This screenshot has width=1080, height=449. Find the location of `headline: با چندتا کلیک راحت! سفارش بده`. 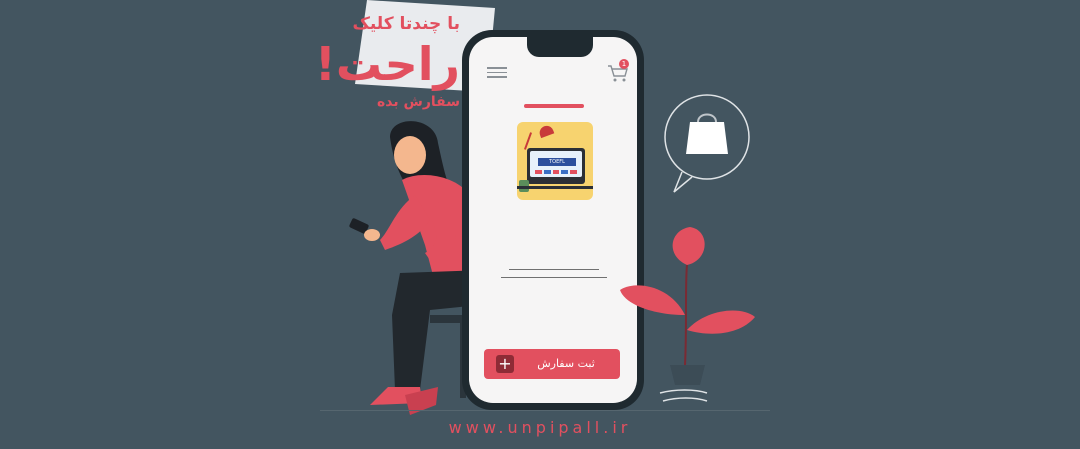

headline: با چندتا کلیک راحت! سفارش بده is located at coordinates (375, 62).